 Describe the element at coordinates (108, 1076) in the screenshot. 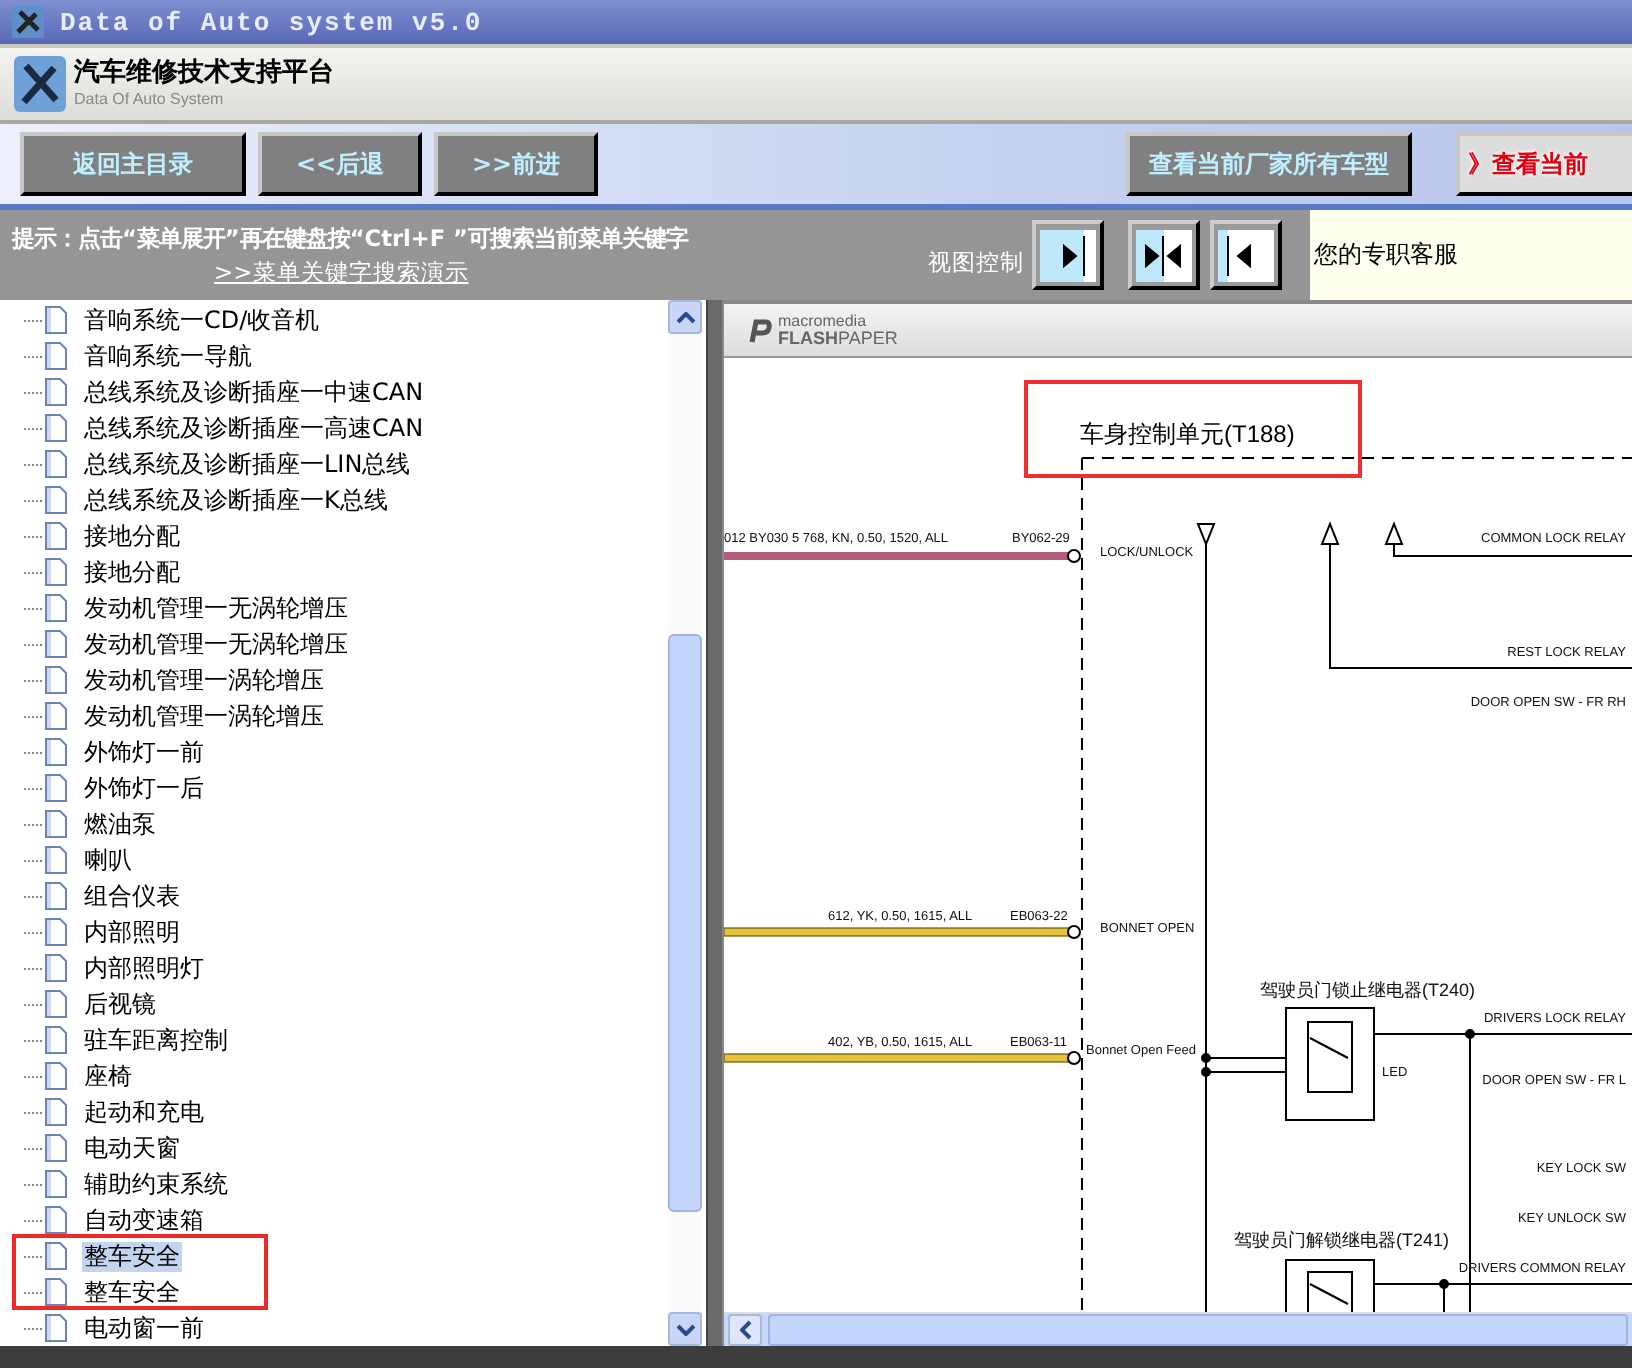

I see `tree-item: 座椅` at that location.